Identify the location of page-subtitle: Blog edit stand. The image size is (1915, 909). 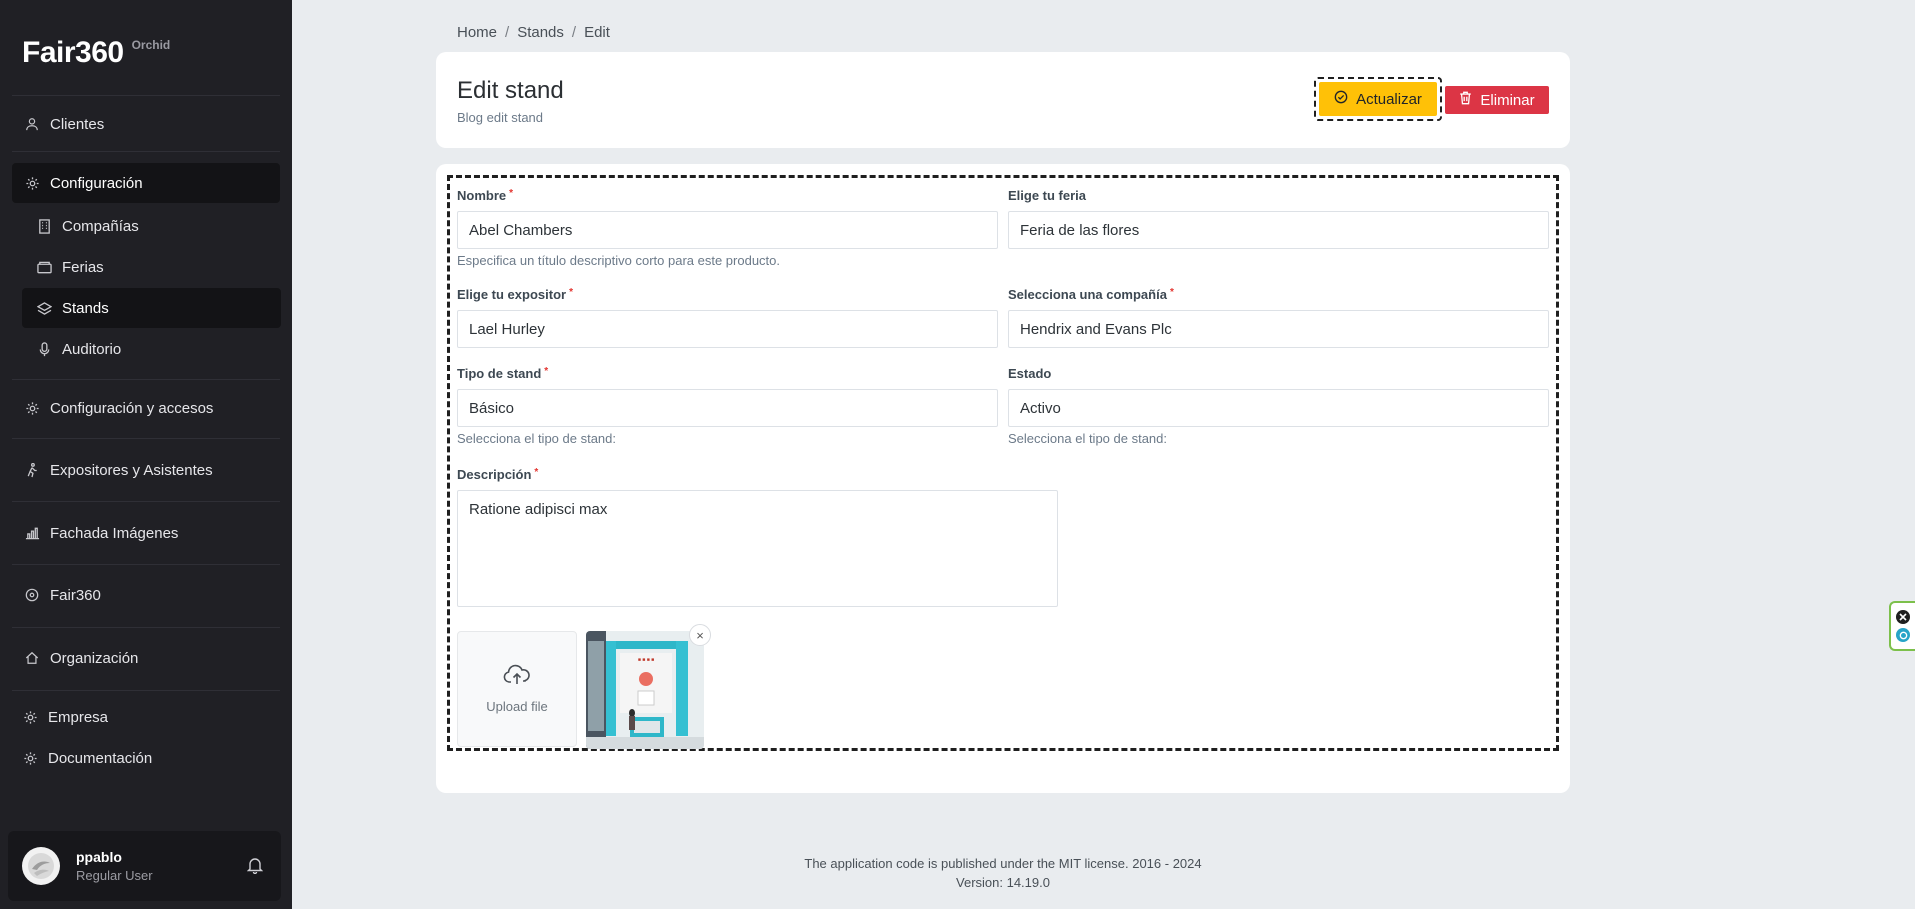
(500, 117).